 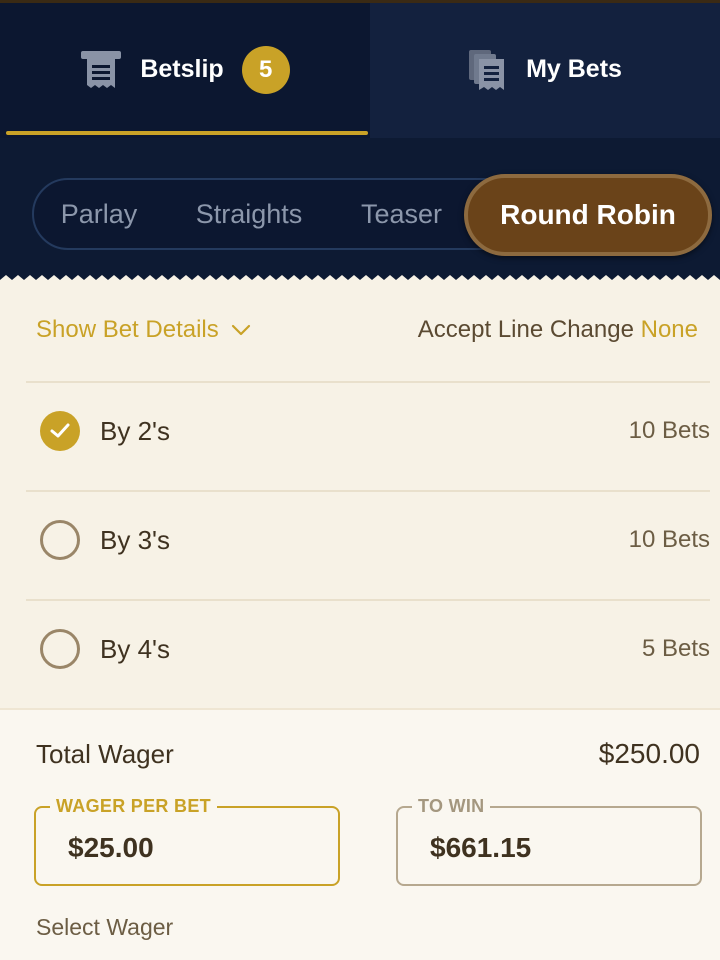 What do you see at coordinates (480, 848) in the screenshot?
I see `to-win-value: $661.15` at bounding box center [480, 848].